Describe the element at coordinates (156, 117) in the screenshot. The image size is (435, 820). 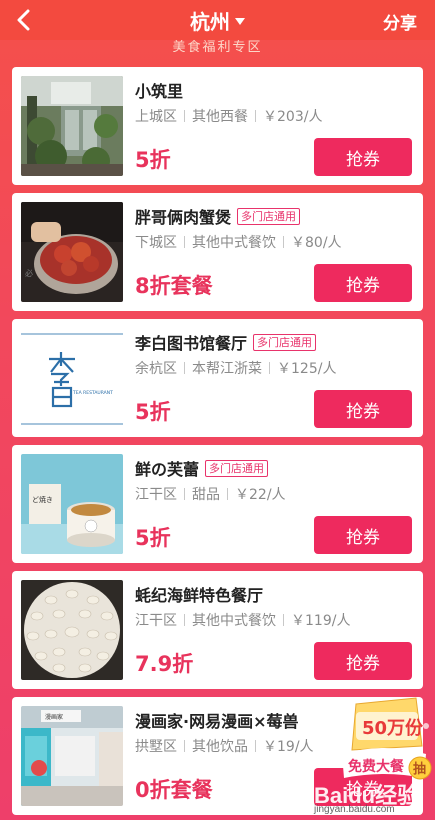
I see `district: 上城区` at that location.